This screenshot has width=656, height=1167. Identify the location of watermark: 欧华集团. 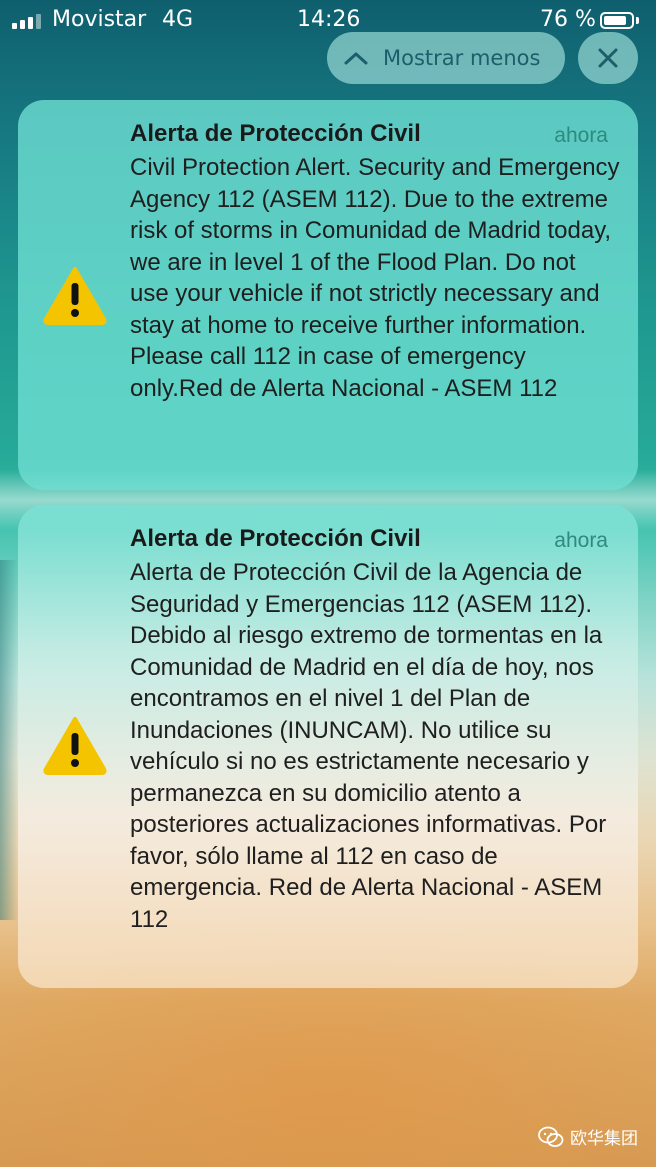
(588, 1136).